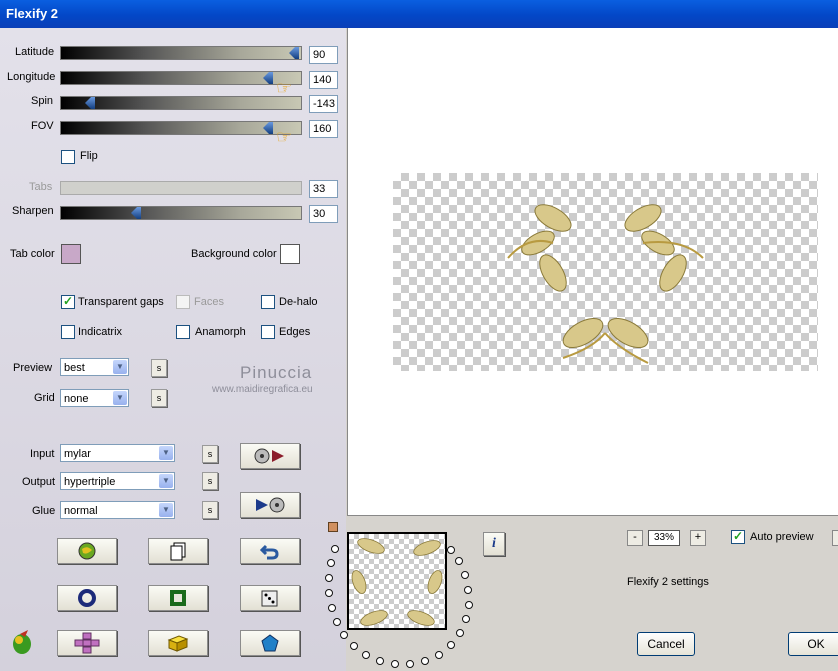  I want to click on undo-button, so click(270, 551).